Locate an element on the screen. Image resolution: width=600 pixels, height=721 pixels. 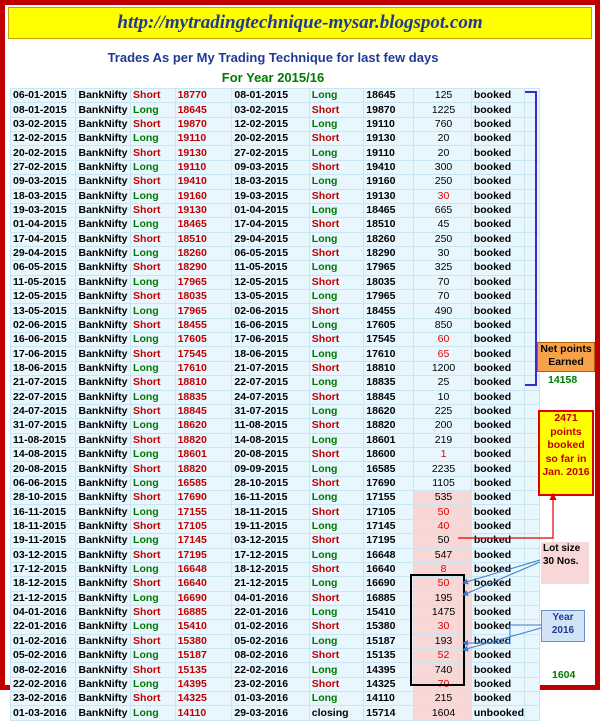
exit-date: 17-12-2015 is located at coordinates (270, 555).